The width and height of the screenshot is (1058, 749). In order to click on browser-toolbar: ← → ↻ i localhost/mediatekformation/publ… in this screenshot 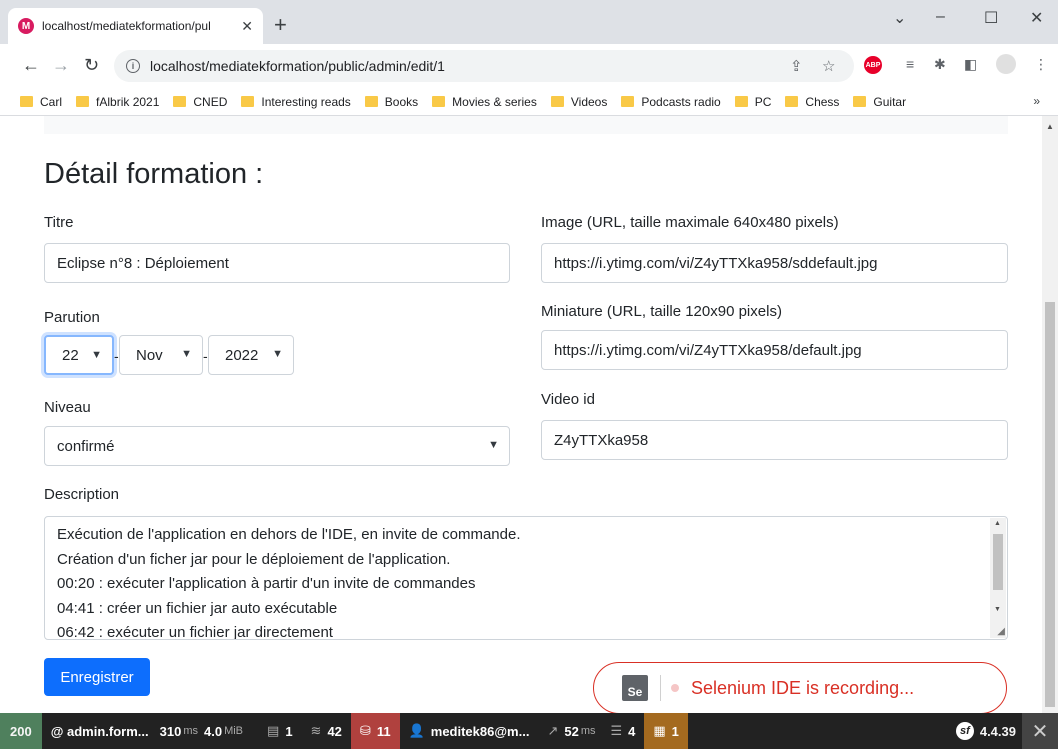, I will do `click(529, 66)`.